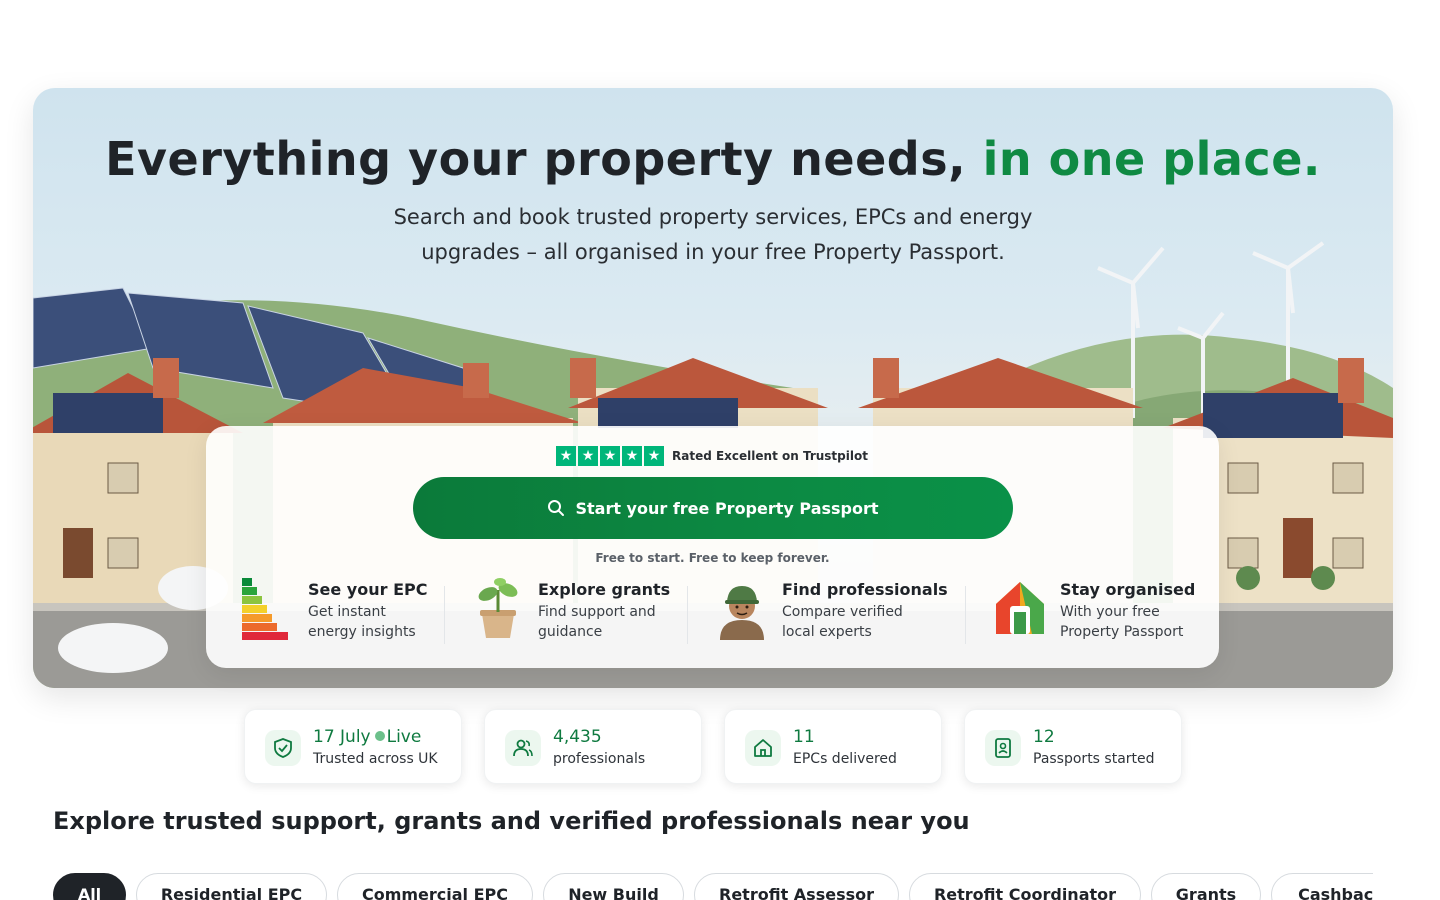  What do you see at coordinates (556, 508) in the screenshot?
I see `search-icon` at bounding box center [556, 508].